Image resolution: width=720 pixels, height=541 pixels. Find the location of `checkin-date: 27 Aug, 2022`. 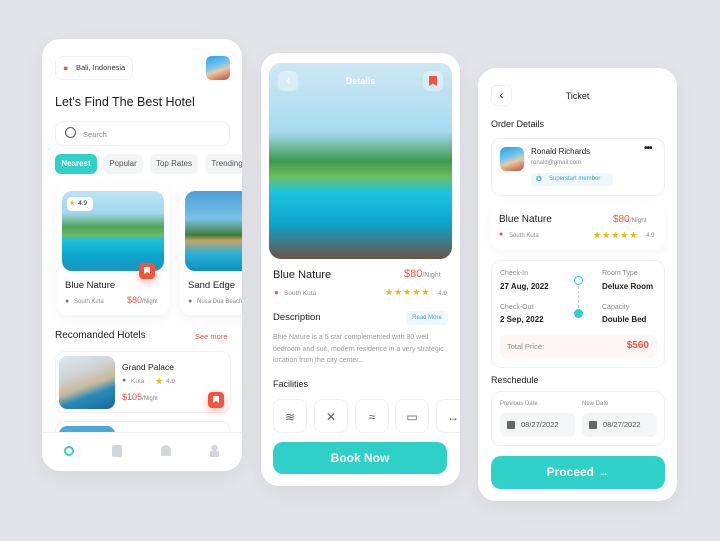

checkin-date: 27 Aug, 2022 is located at coordinates (524, 286).